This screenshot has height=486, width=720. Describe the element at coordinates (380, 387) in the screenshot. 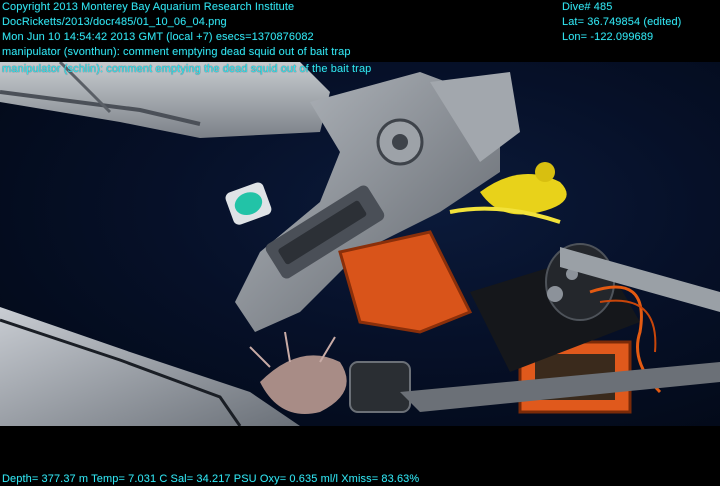

I see `collection-jar` at that location.